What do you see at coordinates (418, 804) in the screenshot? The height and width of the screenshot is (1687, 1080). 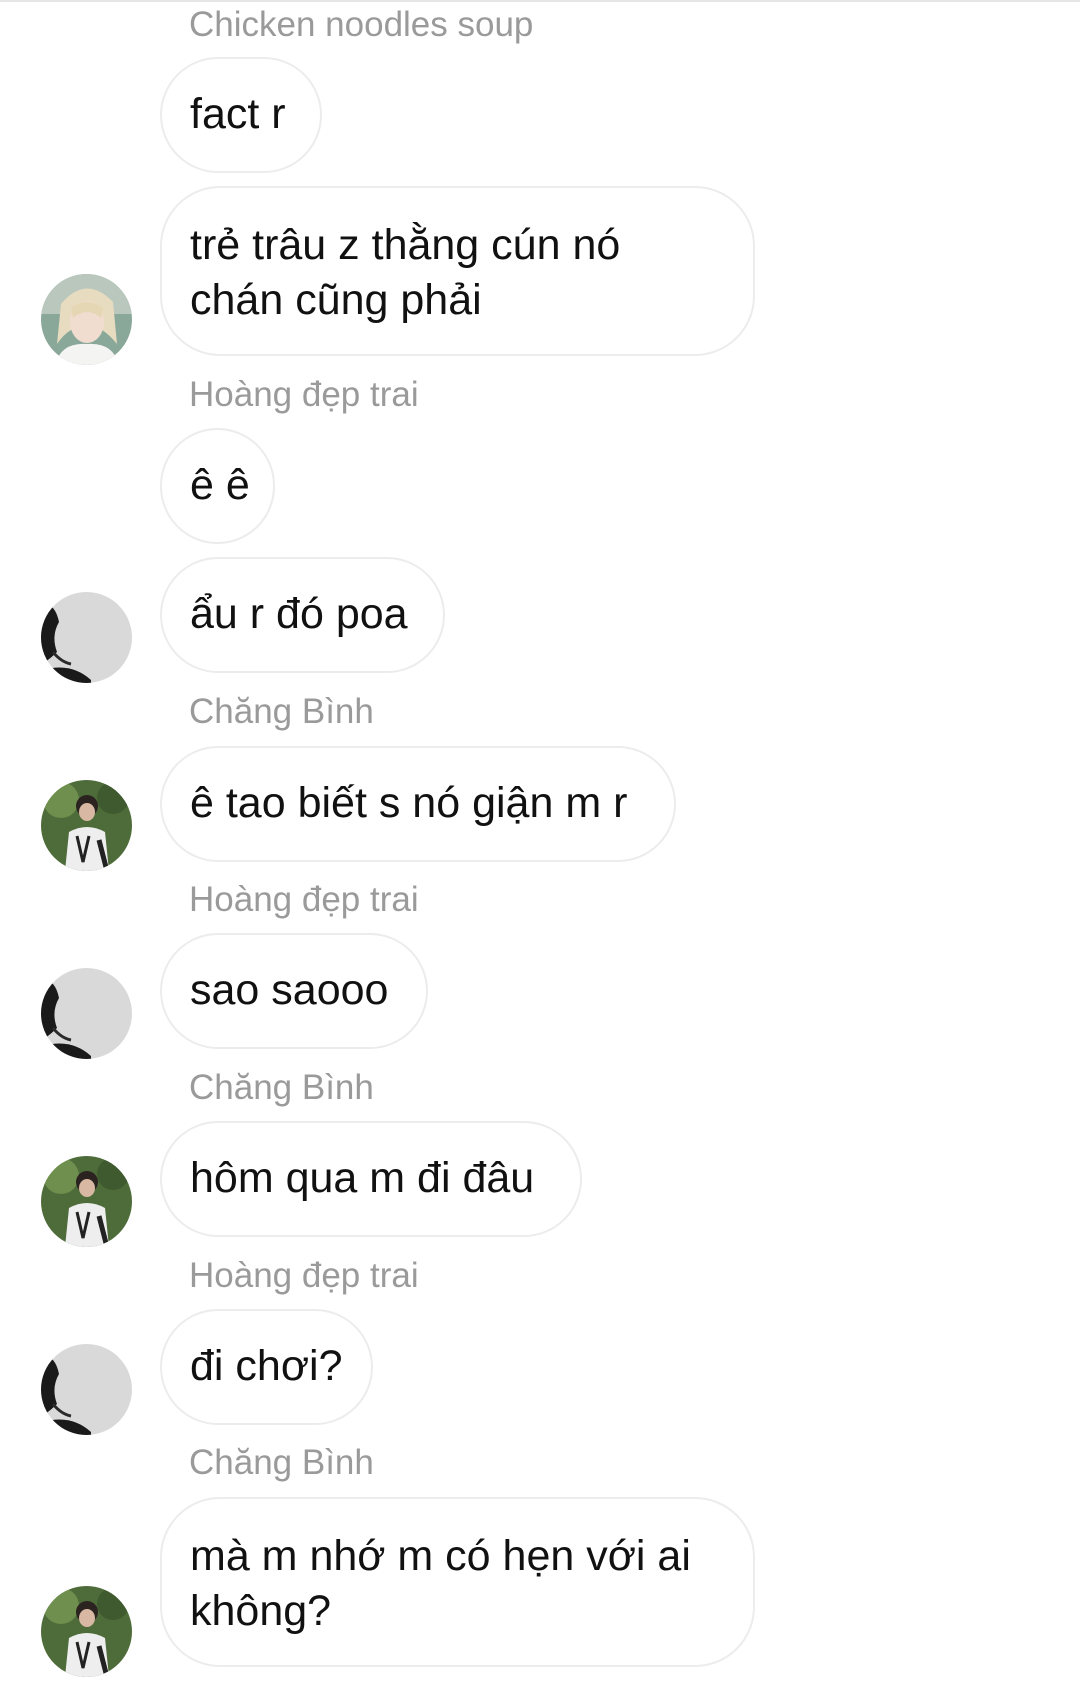 I see `message-bubble: ê tao biết s nó giận m r` at bounding box center [418, 804].